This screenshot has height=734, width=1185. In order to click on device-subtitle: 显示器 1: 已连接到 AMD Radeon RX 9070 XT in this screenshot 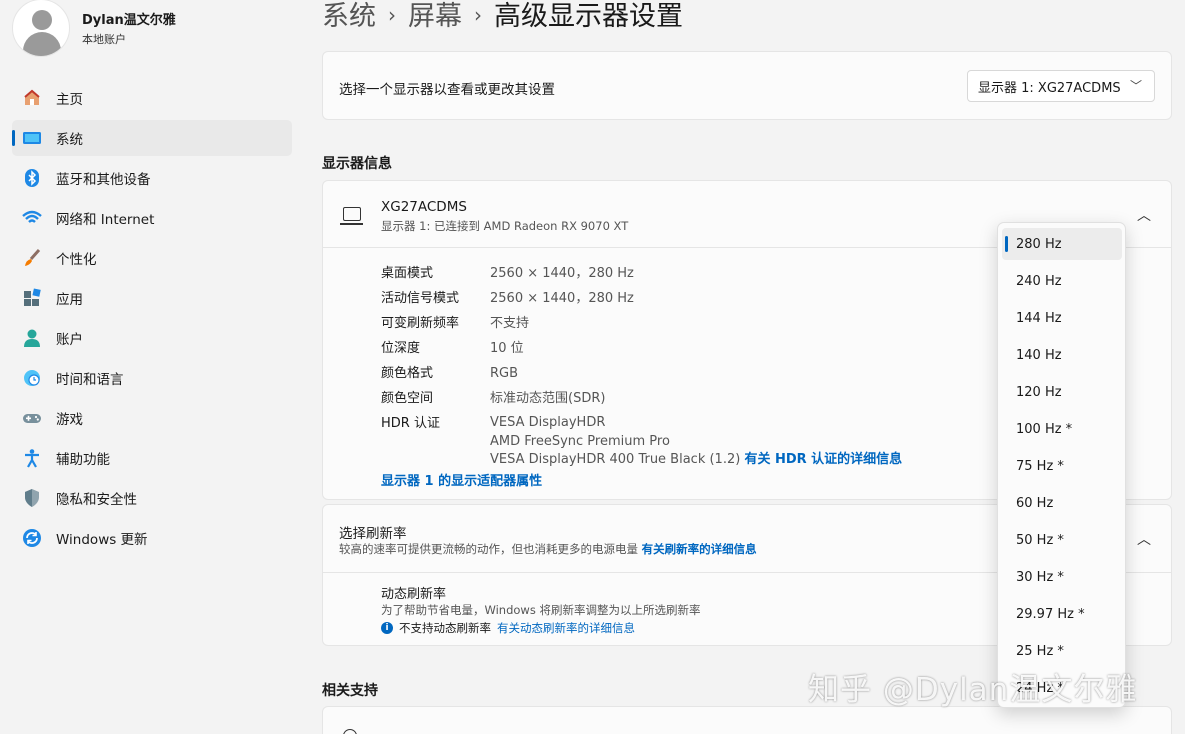, I will do `click(505, 226)`.